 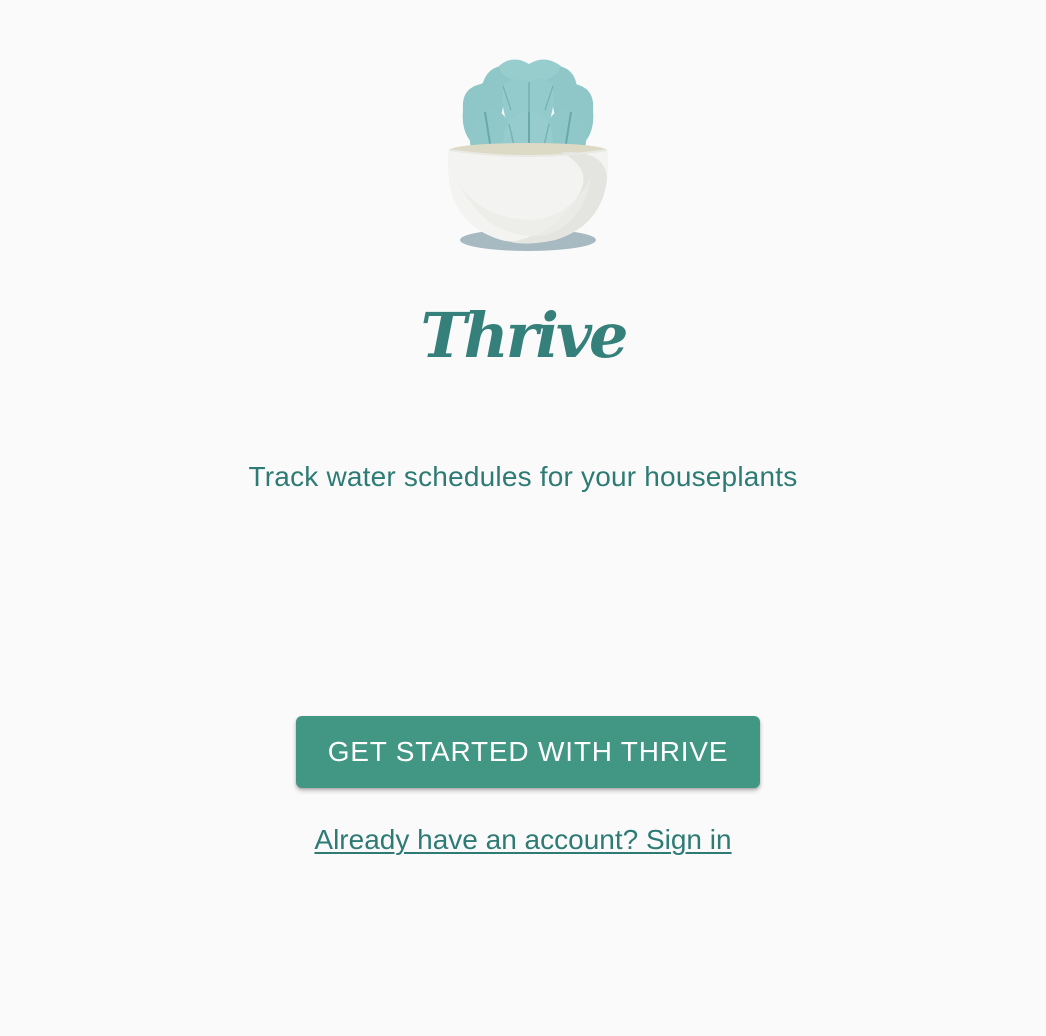 I want to click on sign-in-link: Already have an account? Sign in, so click(x=522, y=839).